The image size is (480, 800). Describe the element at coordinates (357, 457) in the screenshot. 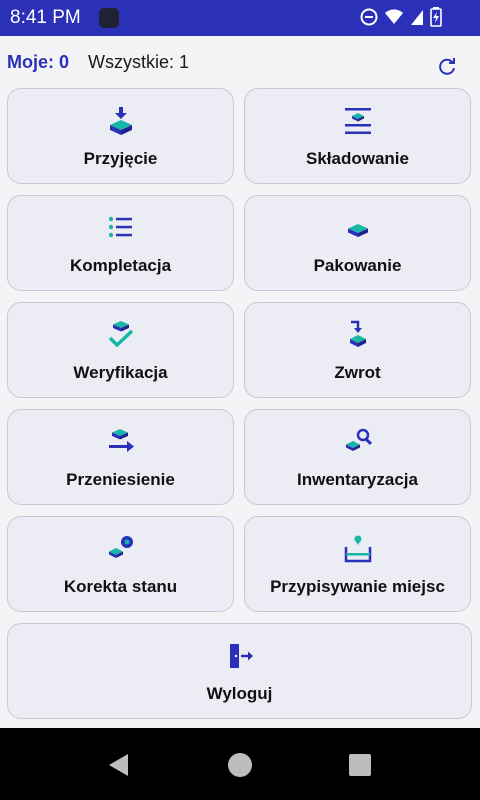

I see `tile-inwentaryzacja: Inwentaryzacja` at that location.